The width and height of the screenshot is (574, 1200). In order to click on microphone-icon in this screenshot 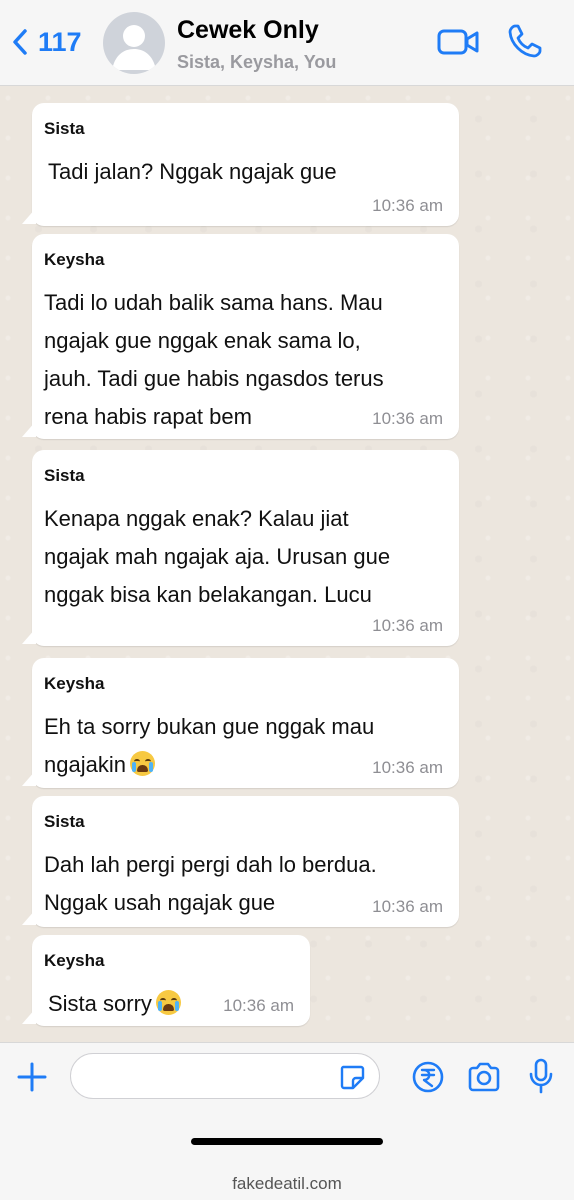, I will do `click(541, 1076)`.